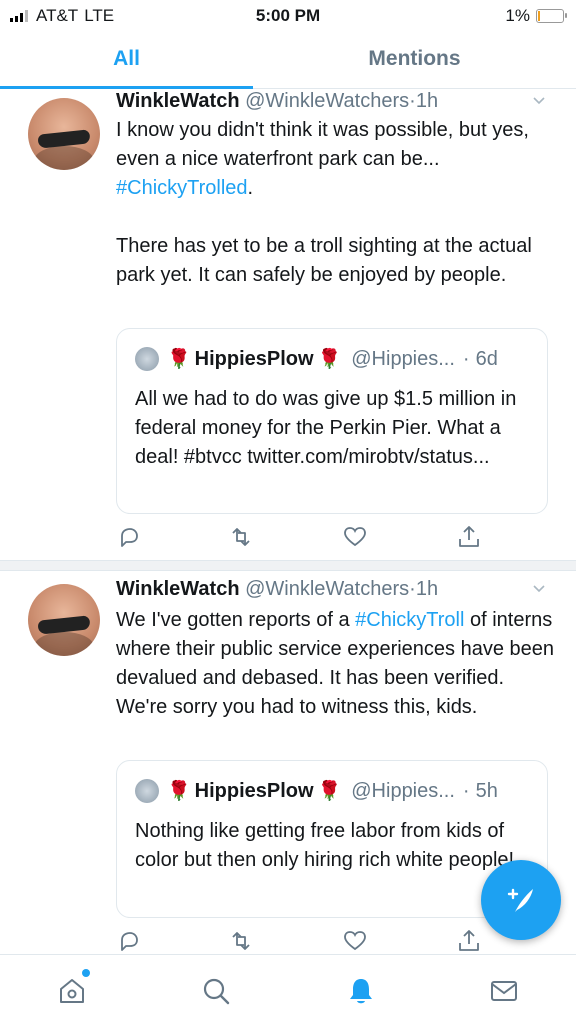 Image resolution: width=576 pixels, height=1025 pixels. What do you see at coordinates (86, 973) in the screenshot?
I see `new-content-dot` at bounding box center [86, 973].